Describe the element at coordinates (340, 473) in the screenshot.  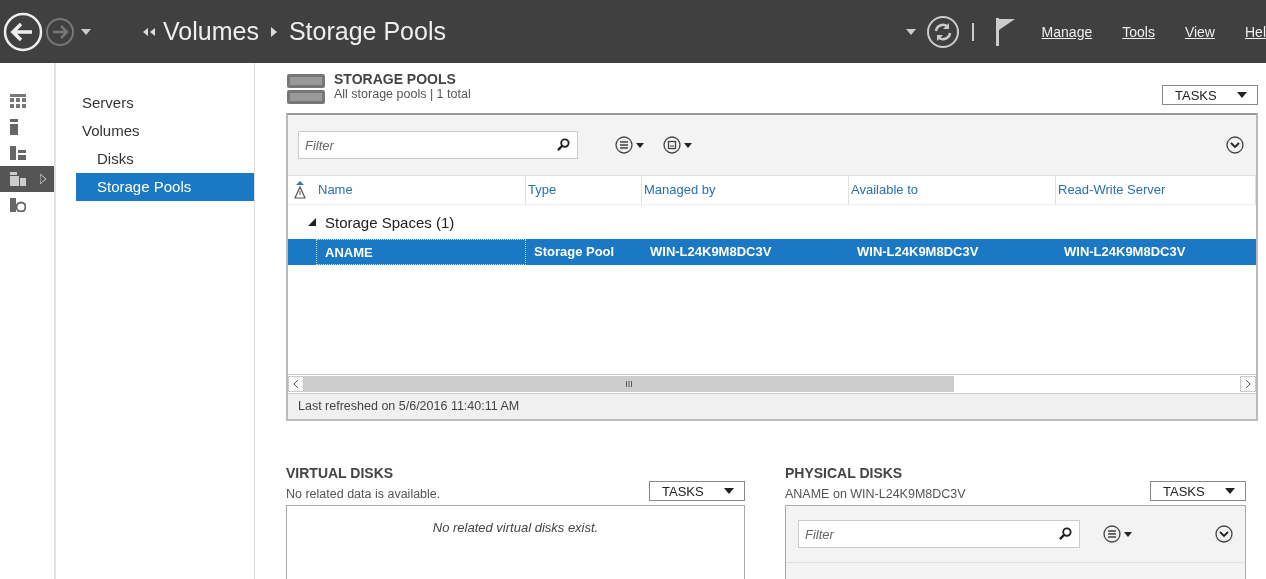
I see `section-title: VIRTUAL DISKS` at that location.